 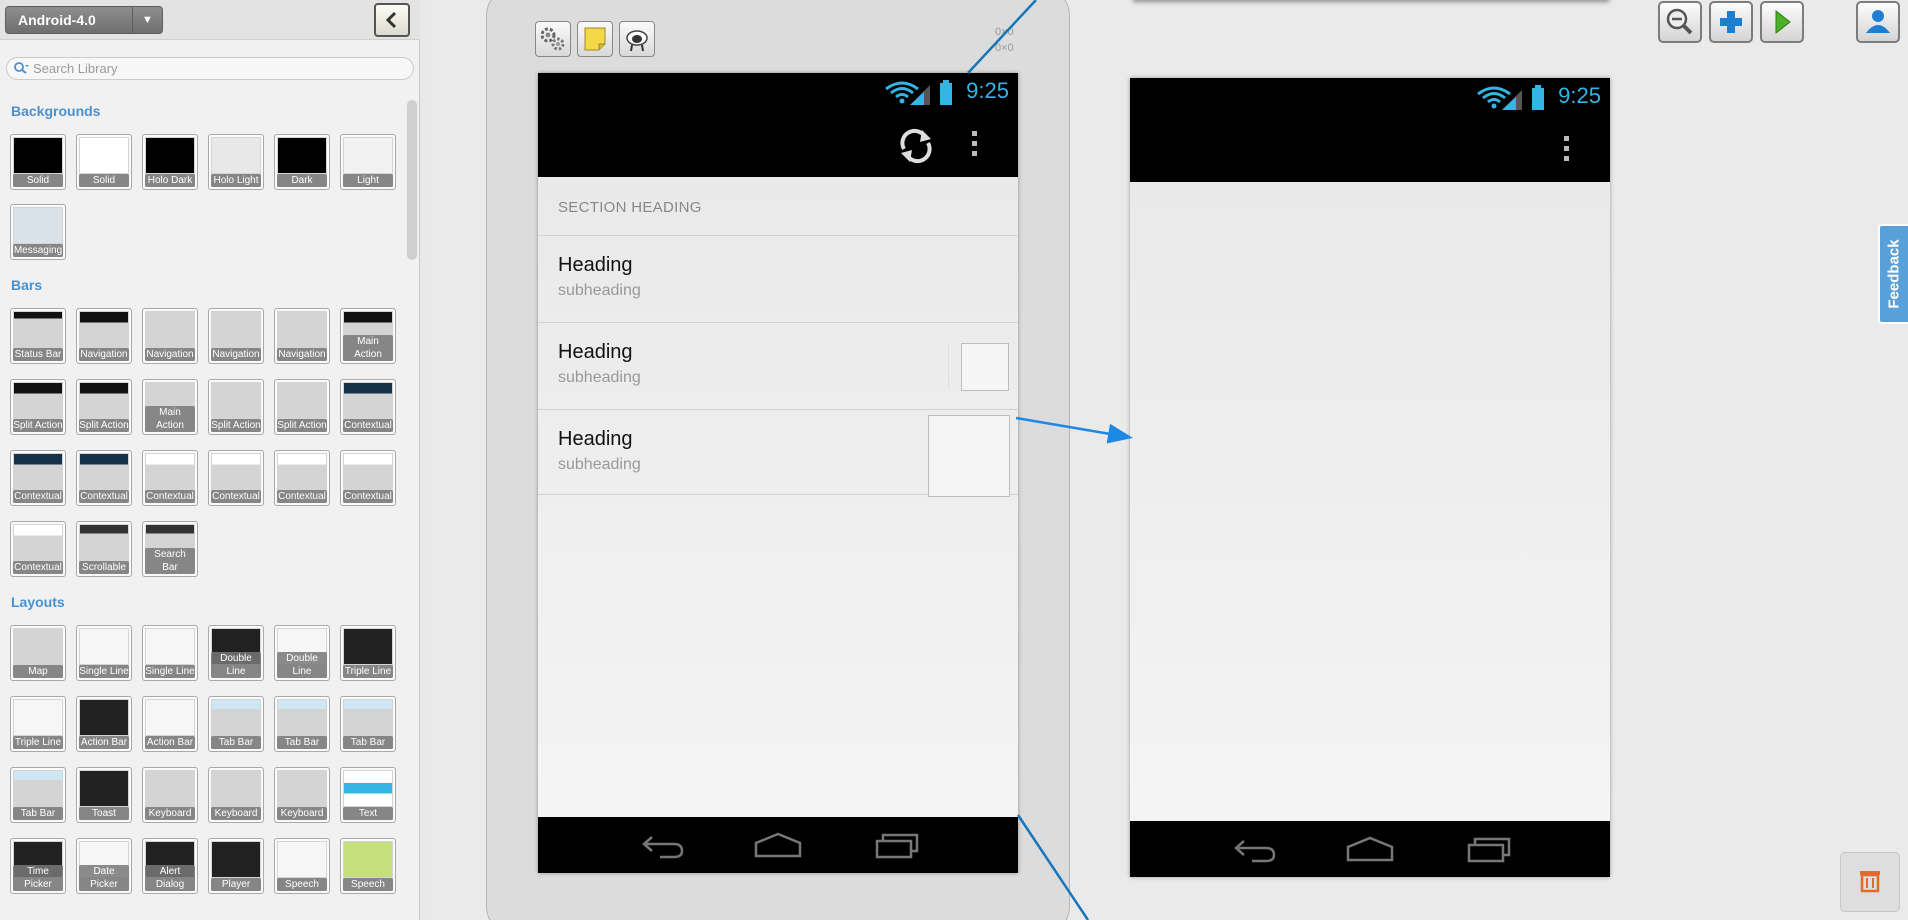 I want to click on library-item-dark: Dark, so click(x=302, y=162).